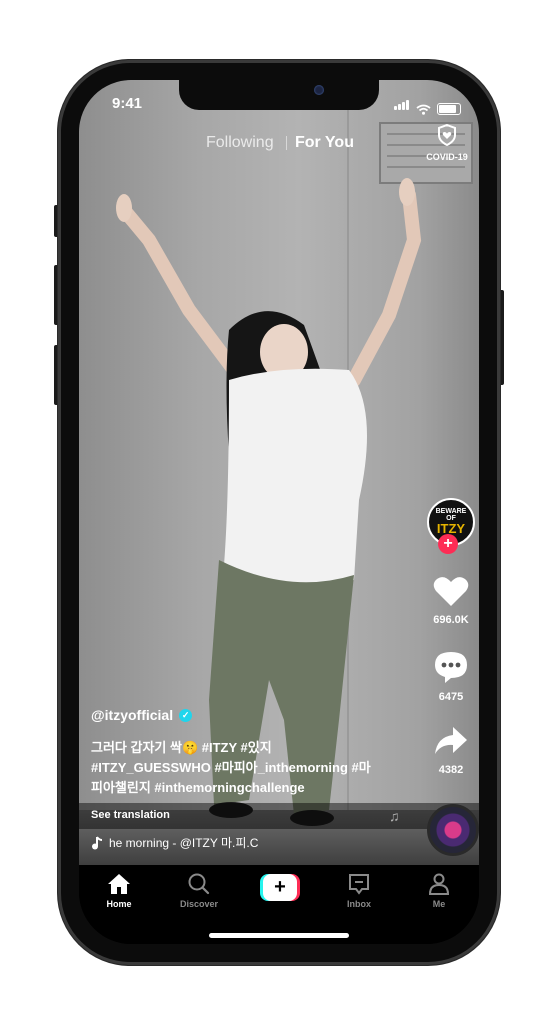 This screenshot has width=558, height=1024. I want to click on like-button: 696.0K, so click(451, 600).